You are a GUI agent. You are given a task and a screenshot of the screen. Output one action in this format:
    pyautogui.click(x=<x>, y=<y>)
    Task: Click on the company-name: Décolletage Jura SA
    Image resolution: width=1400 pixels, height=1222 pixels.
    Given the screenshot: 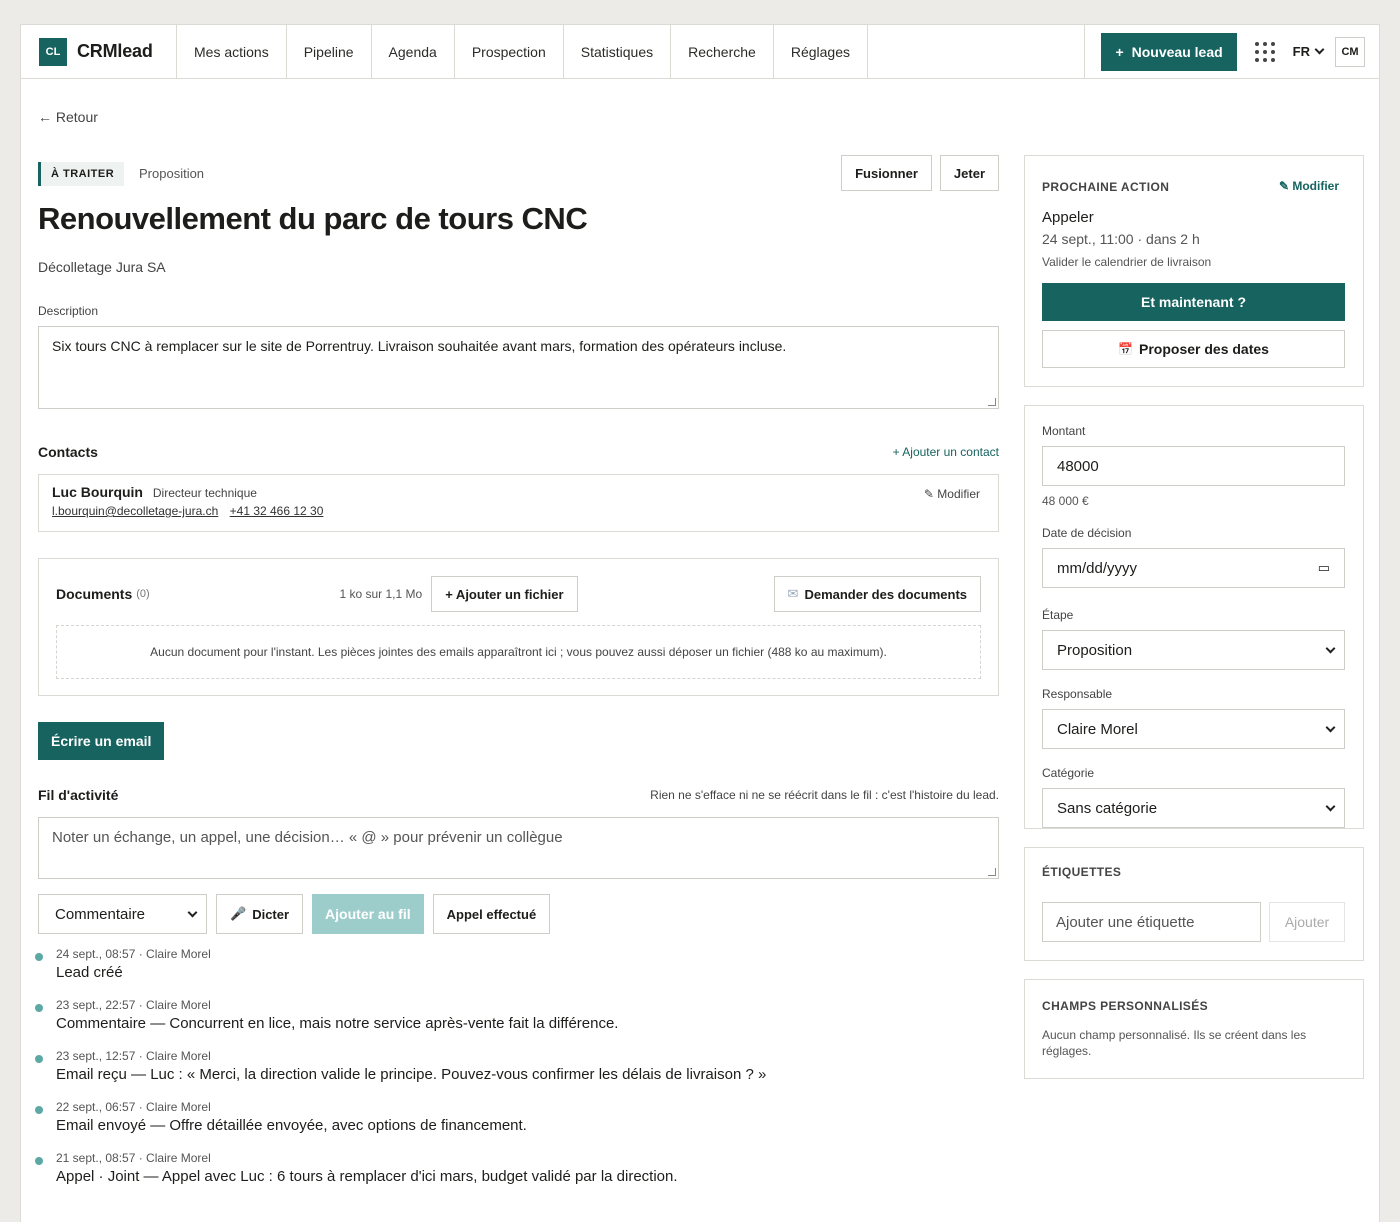 What is the action you would take?
    pyautogui.click(x=518, y=267)
    